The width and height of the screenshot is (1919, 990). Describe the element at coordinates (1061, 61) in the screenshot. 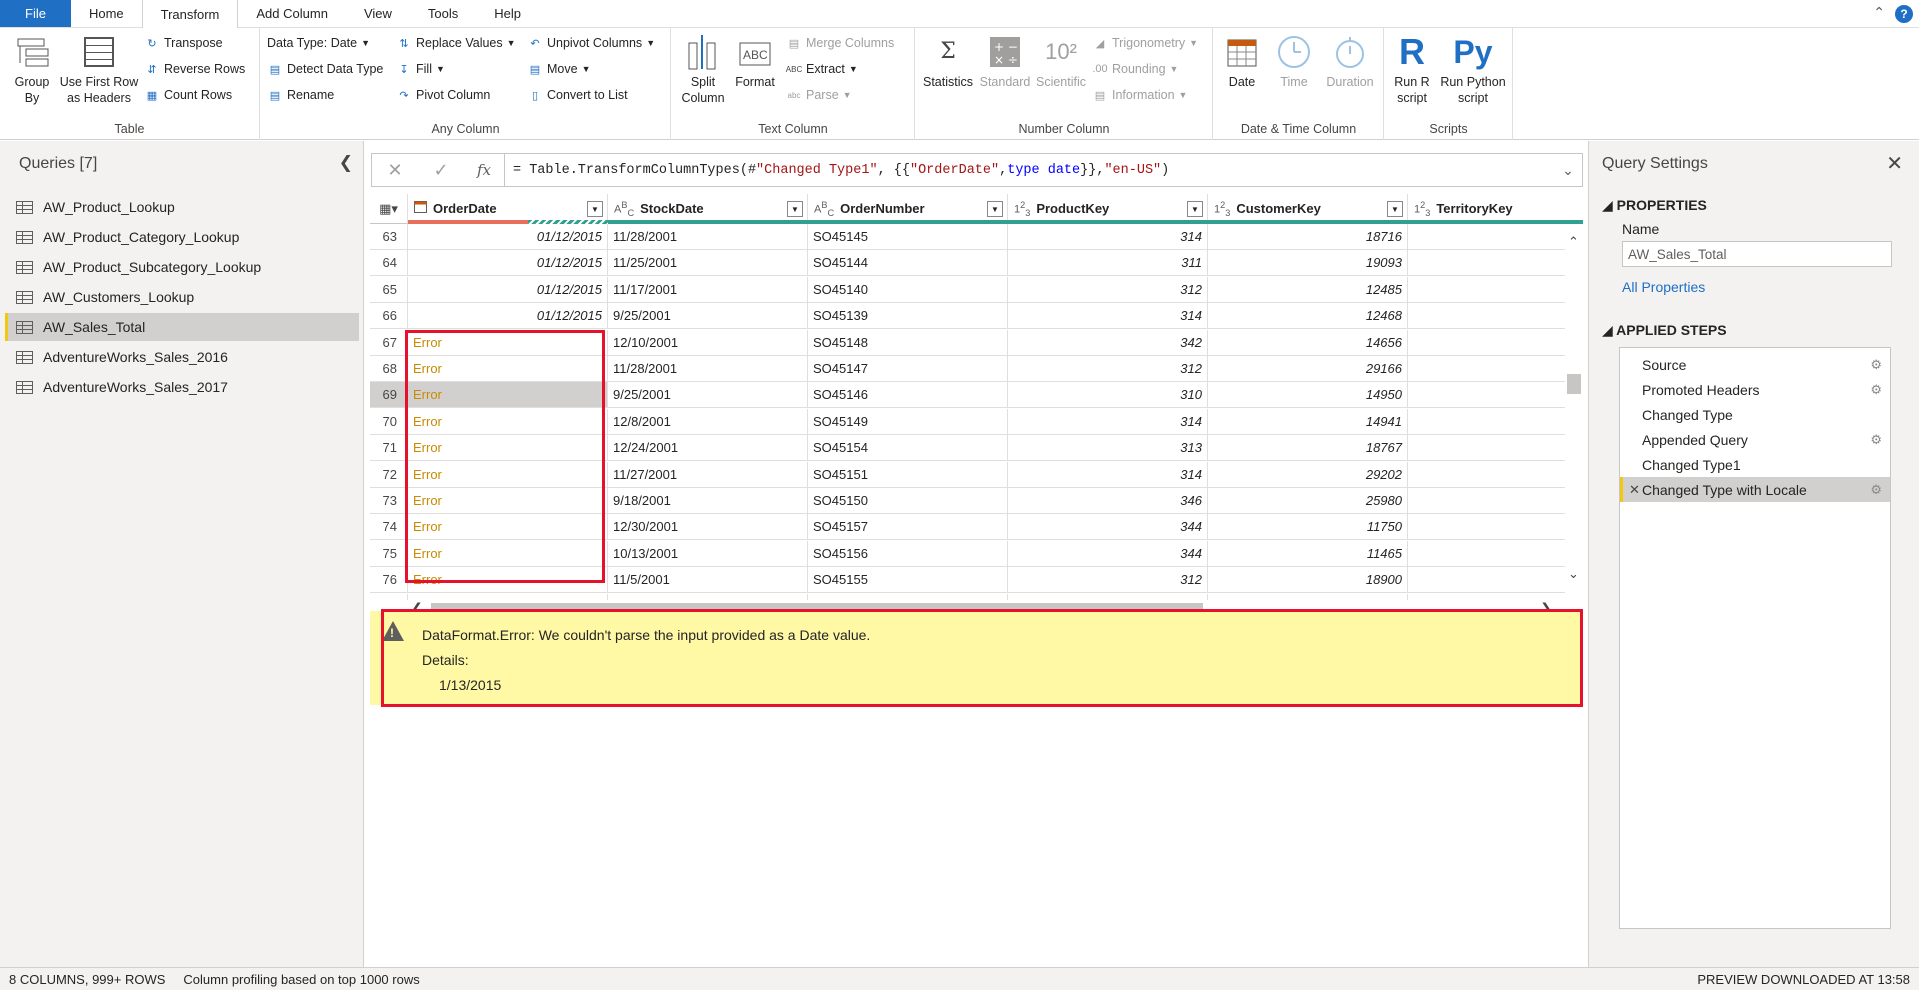

I see `scientific-button: 10² Scientific` at that location.